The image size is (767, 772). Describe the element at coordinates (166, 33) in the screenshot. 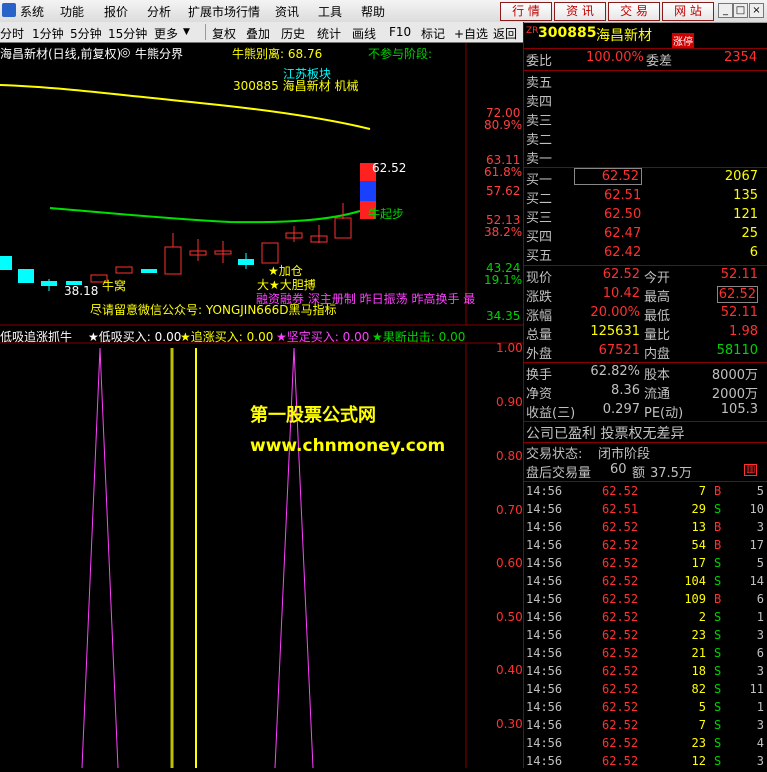

I see `tab-more: 更多` at that location.